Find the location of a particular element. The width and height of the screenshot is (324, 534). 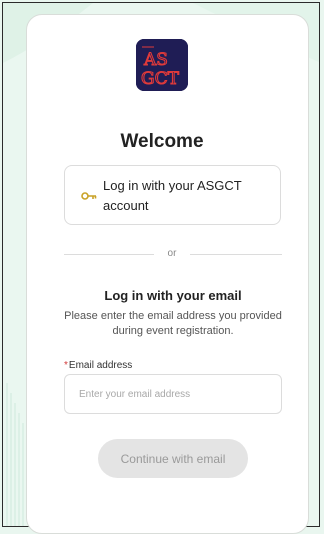

logo-text-top: AS is located at coordinates (155, 60).